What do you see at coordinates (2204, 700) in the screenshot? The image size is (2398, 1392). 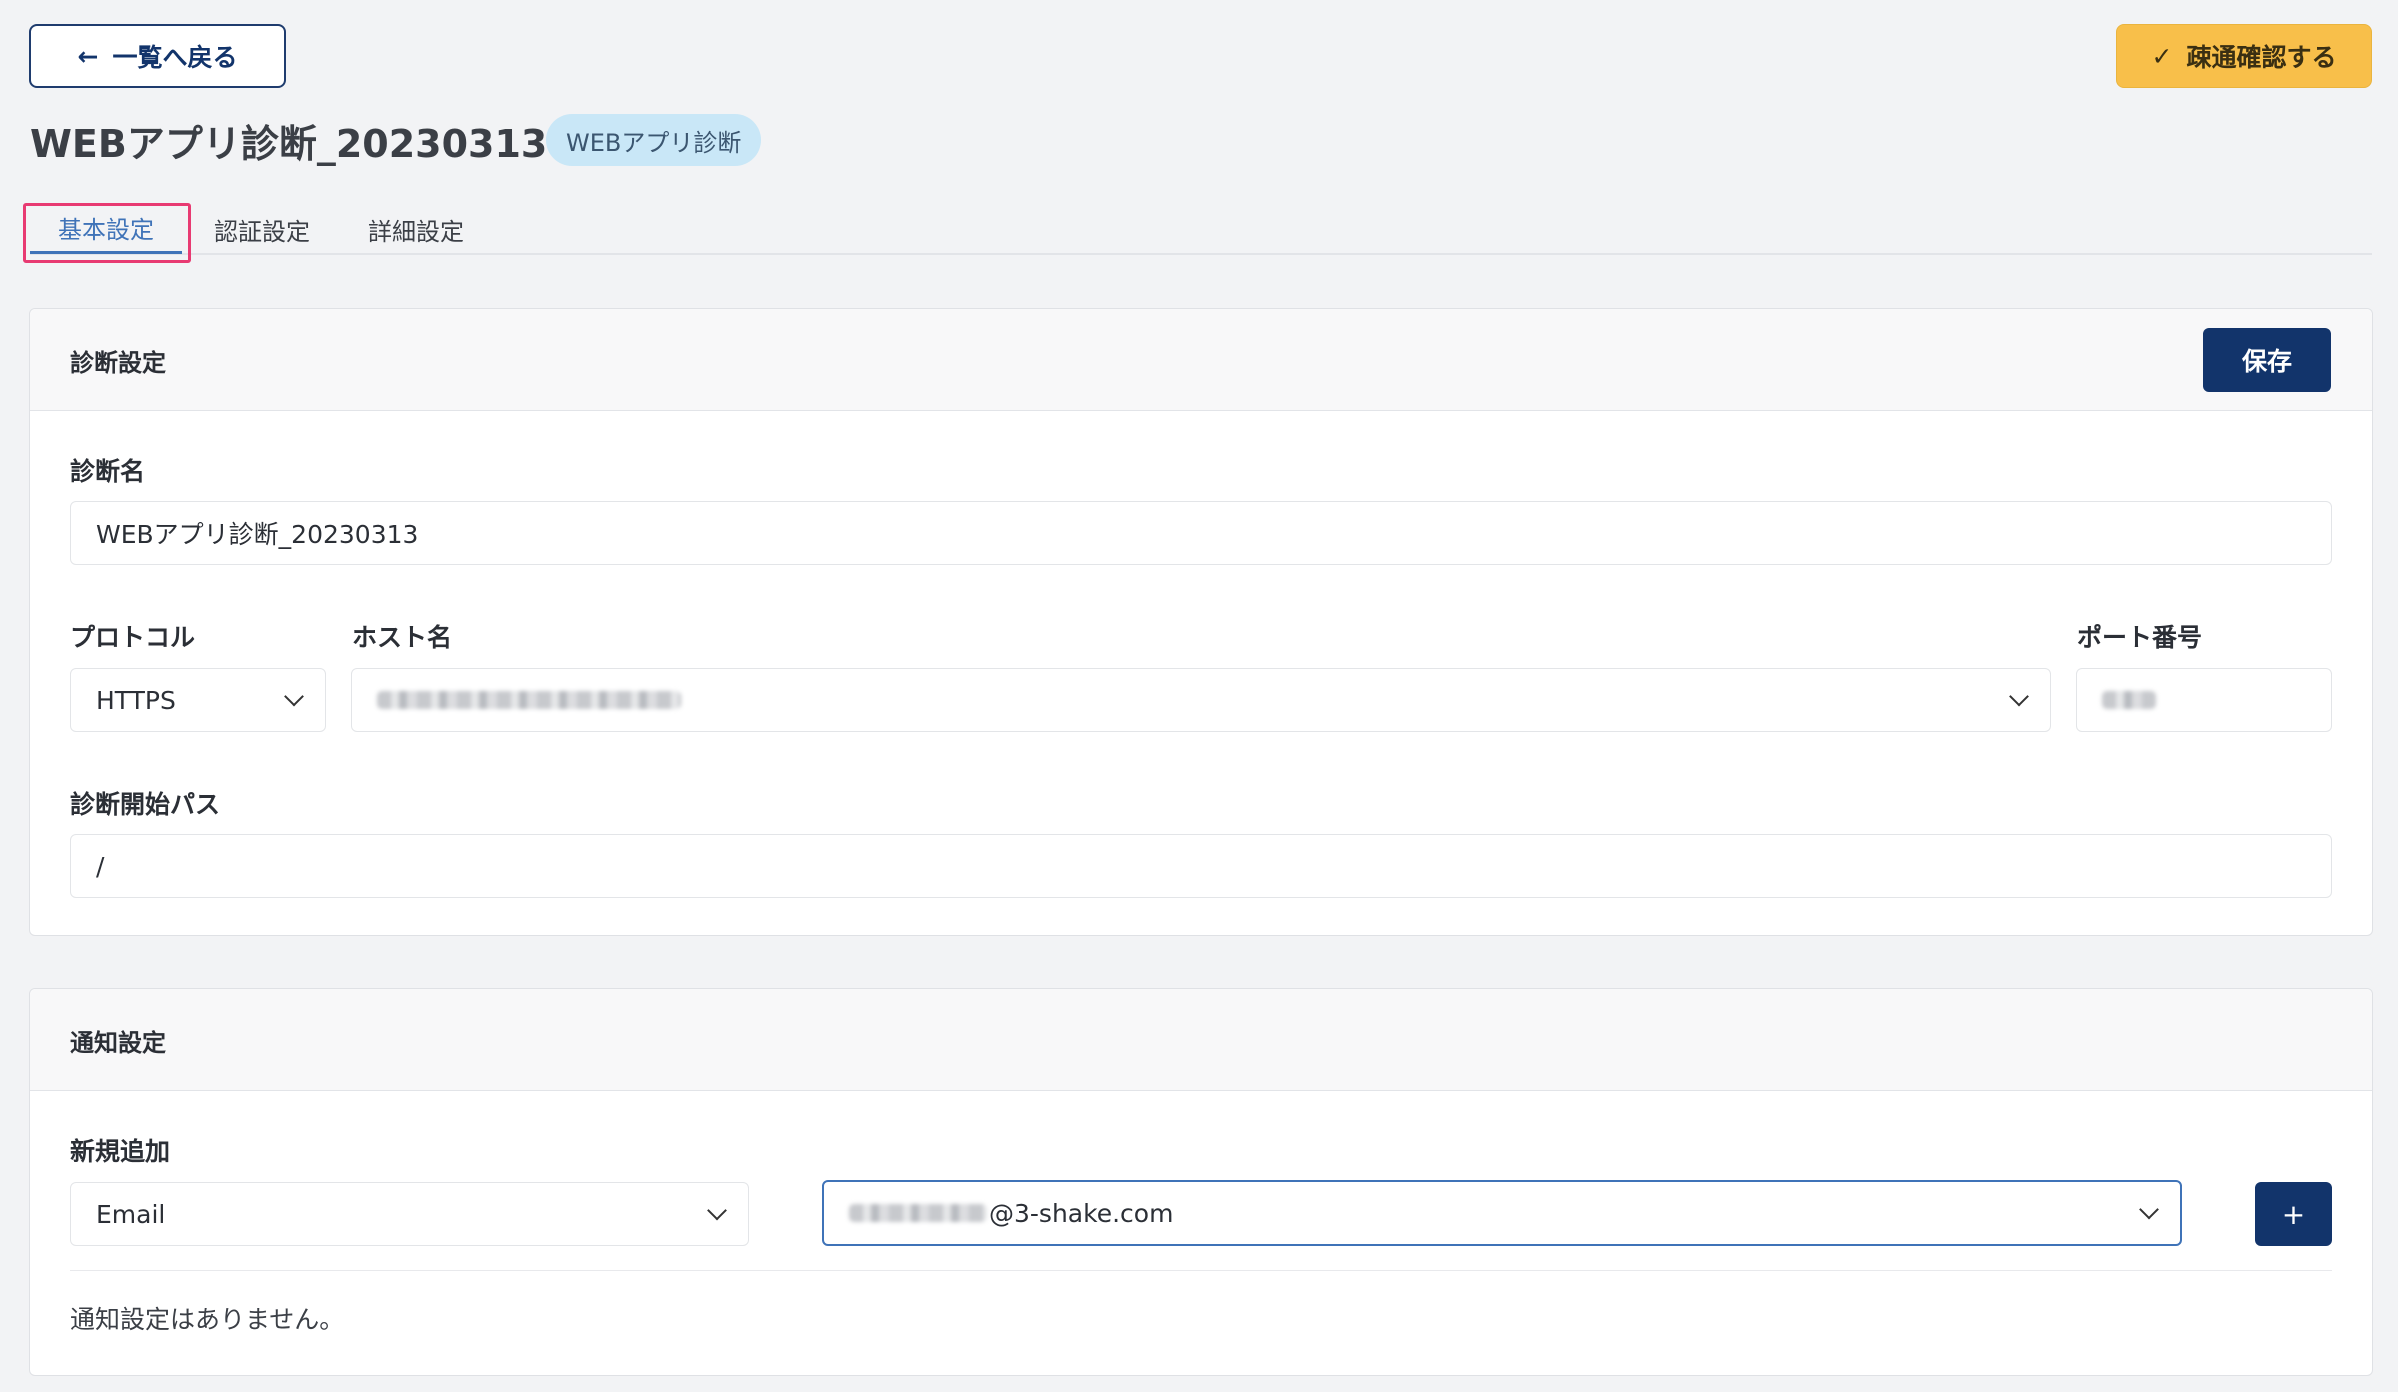 I see `port-input` at bounding box center [2204, 700].